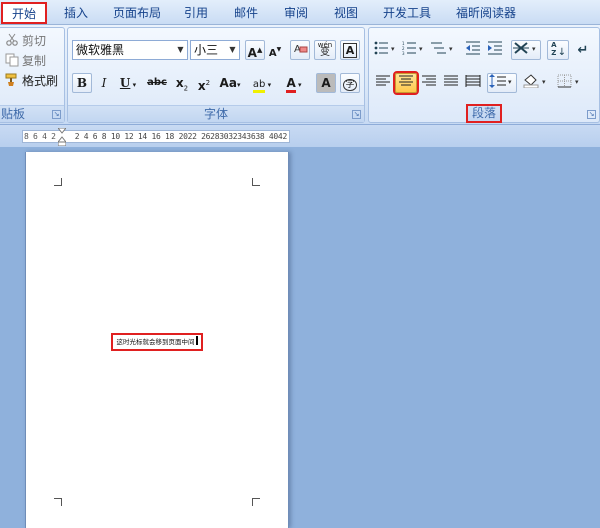 The height and width of the screenshot is (528, 600). What do you see at coordinates (443, 50) in the screenshot?
I see `multilevel-list-button: ▾` at bounding box center [443, 50].